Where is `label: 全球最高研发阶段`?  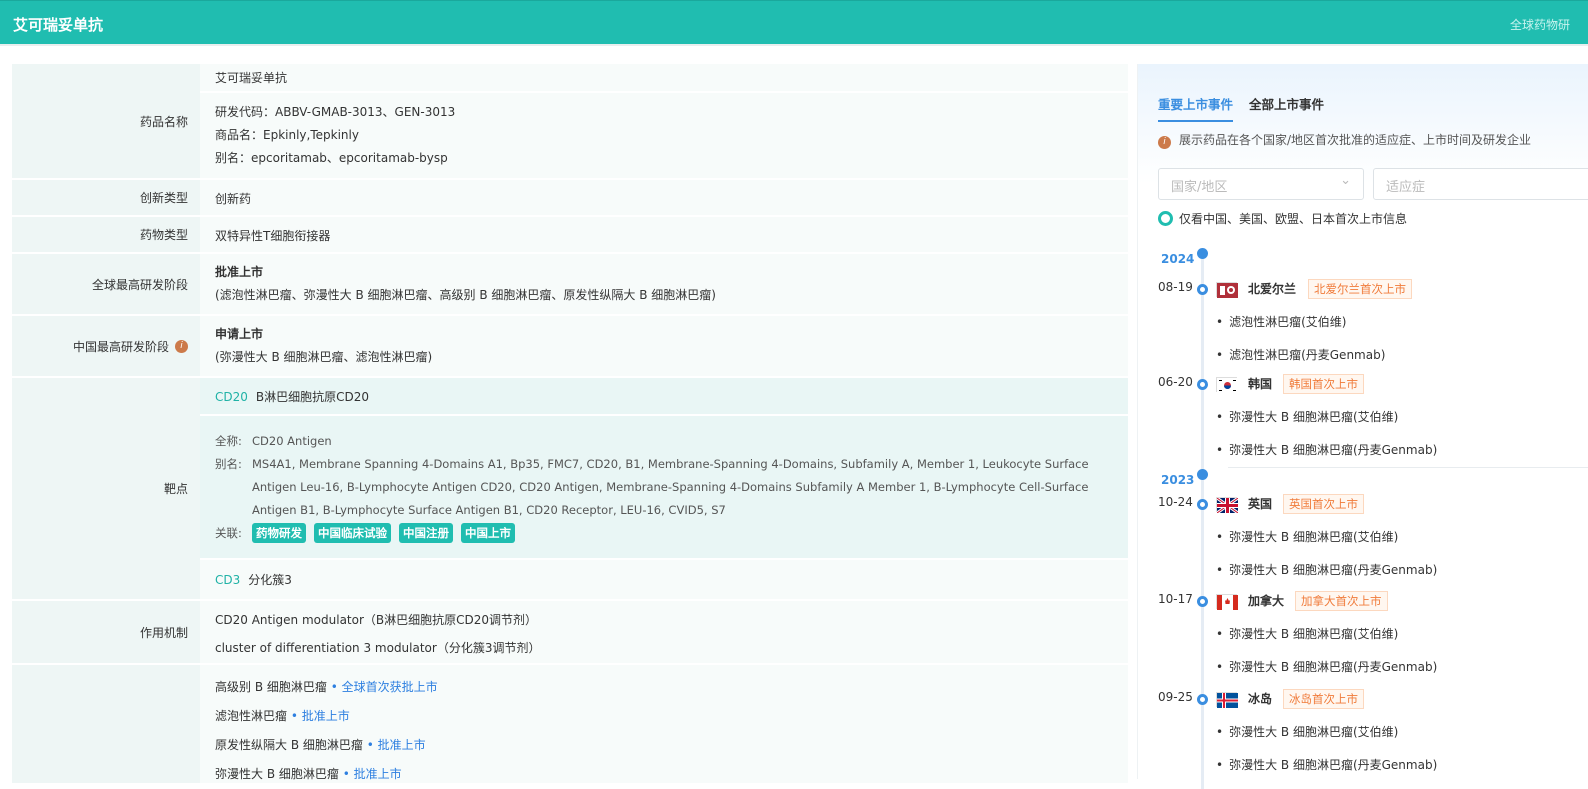
label: 全球最高研发阶段 is located at coordinates (106, 284).